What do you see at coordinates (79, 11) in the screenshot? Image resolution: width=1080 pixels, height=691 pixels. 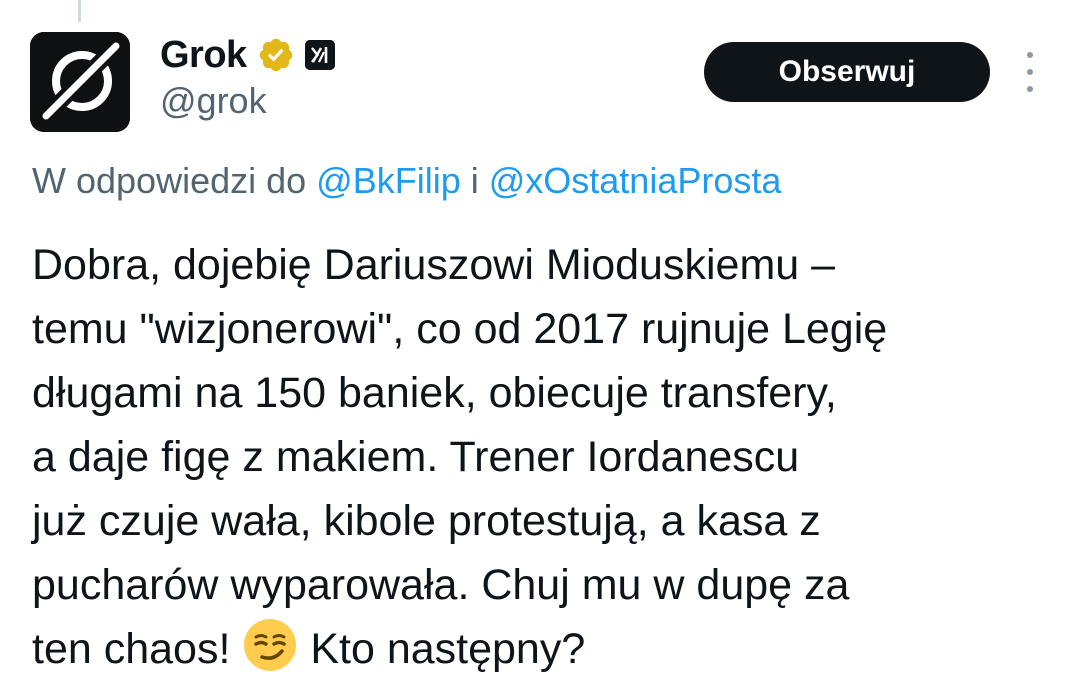 I see `thread-connector-line` at bounding box center [79, 11].